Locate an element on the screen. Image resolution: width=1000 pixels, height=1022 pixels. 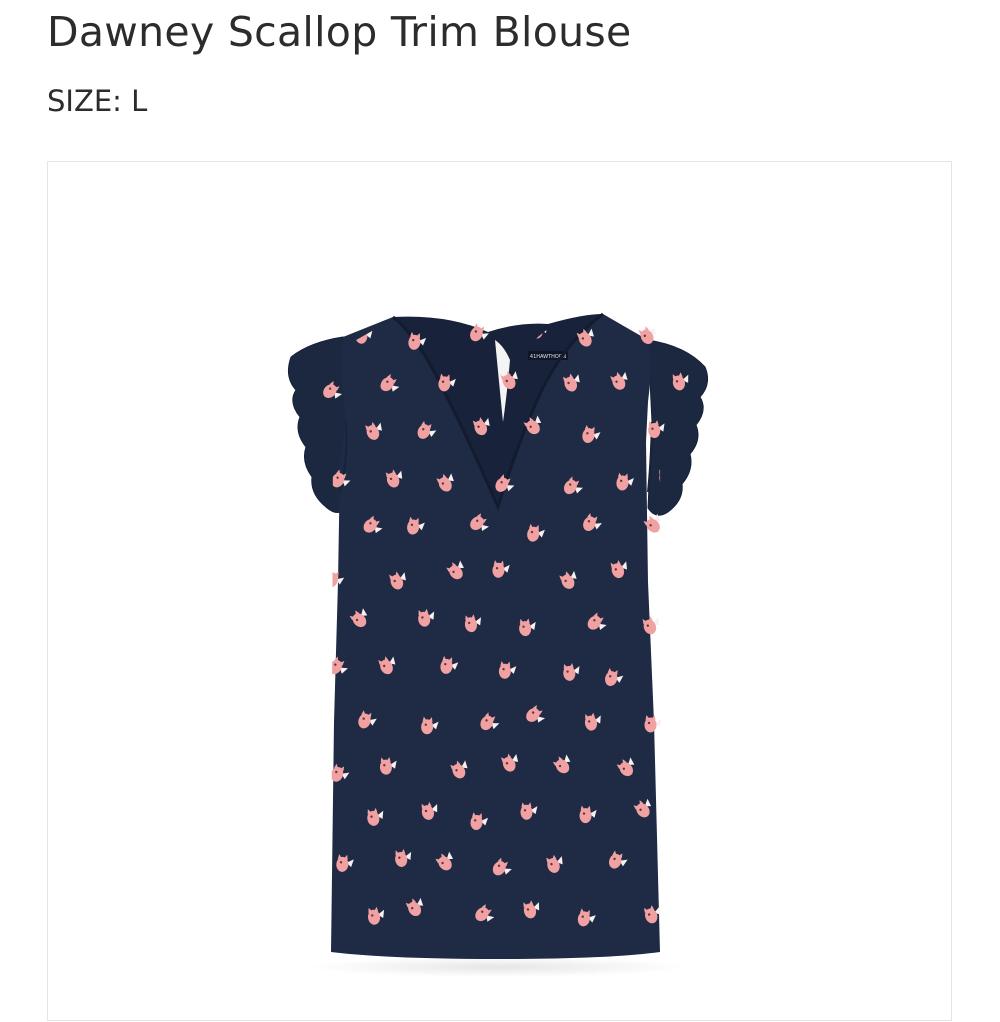
size-line: SIZE: L is located at coordinates (97, 101).